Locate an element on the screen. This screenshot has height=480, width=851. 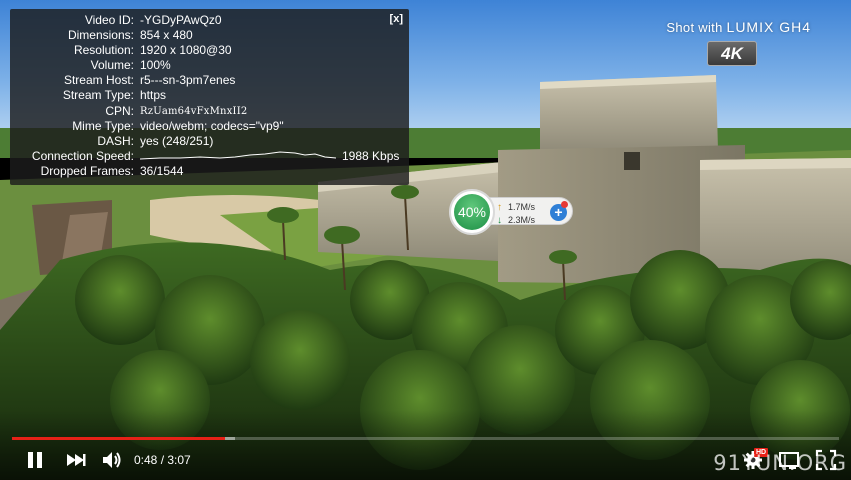
stat-row-stream-host: Stream Host: r5---sn-3pm7enes is located at coordinates (209, 80).